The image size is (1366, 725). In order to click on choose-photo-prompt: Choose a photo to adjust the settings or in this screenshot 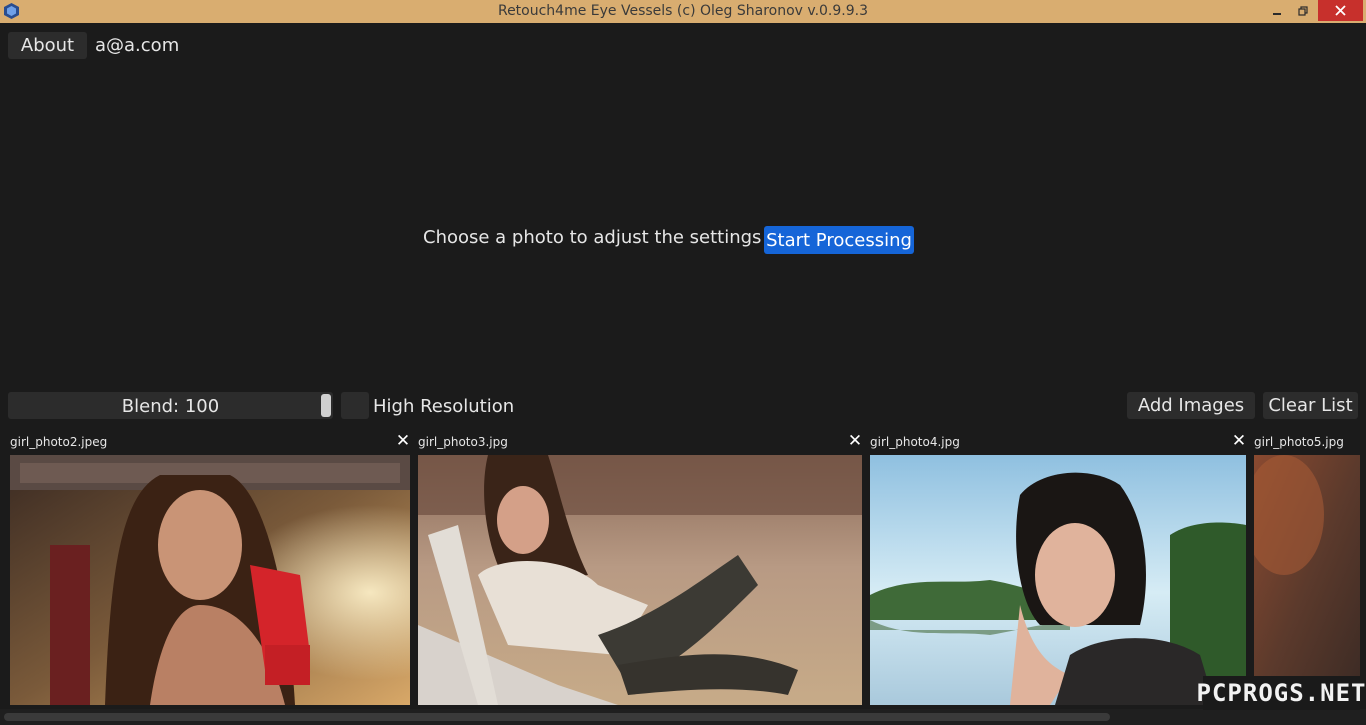, I will do `click(604, 237)`.